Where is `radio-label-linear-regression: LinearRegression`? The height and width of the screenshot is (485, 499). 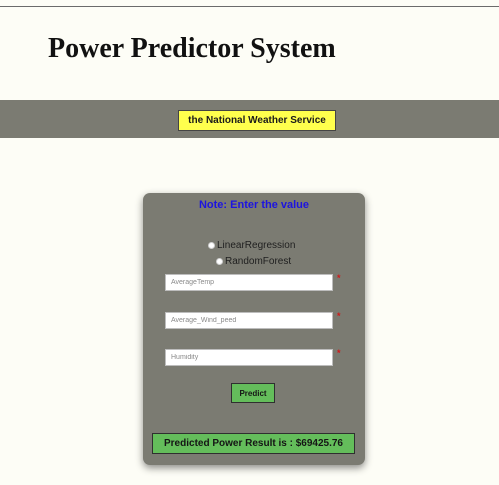
radio-label-linear-regression: LinearRegression is located at coordinates (256, 245).